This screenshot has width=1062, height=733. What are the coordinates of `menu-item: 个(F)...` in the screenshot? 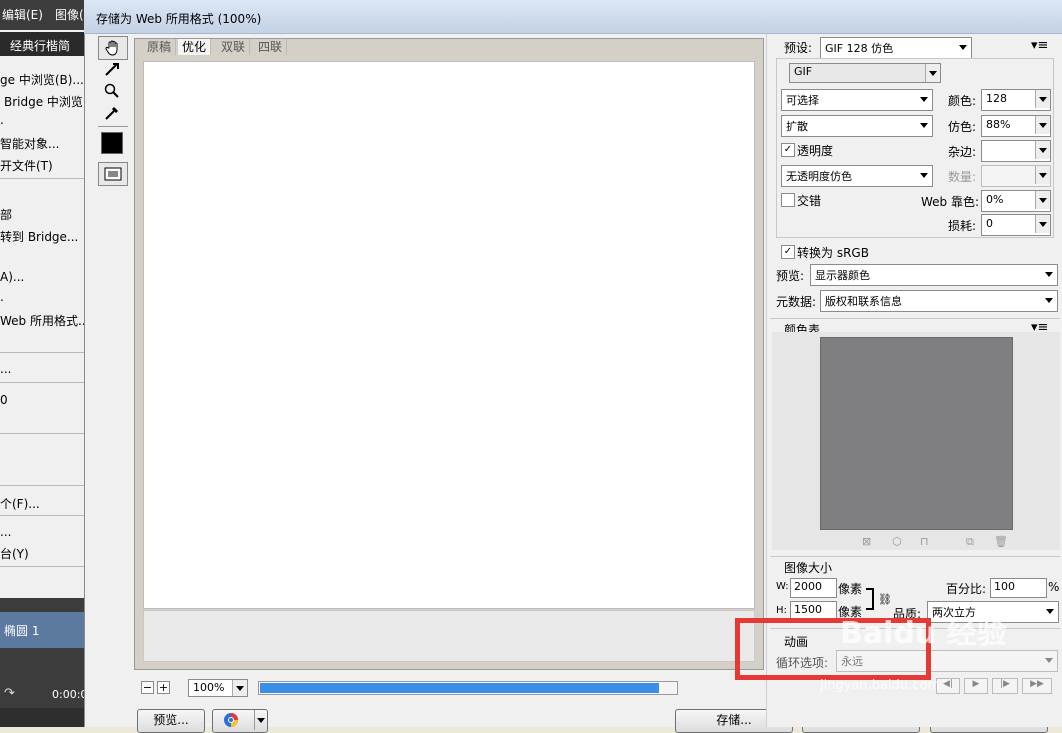 It's located at (20, 503).